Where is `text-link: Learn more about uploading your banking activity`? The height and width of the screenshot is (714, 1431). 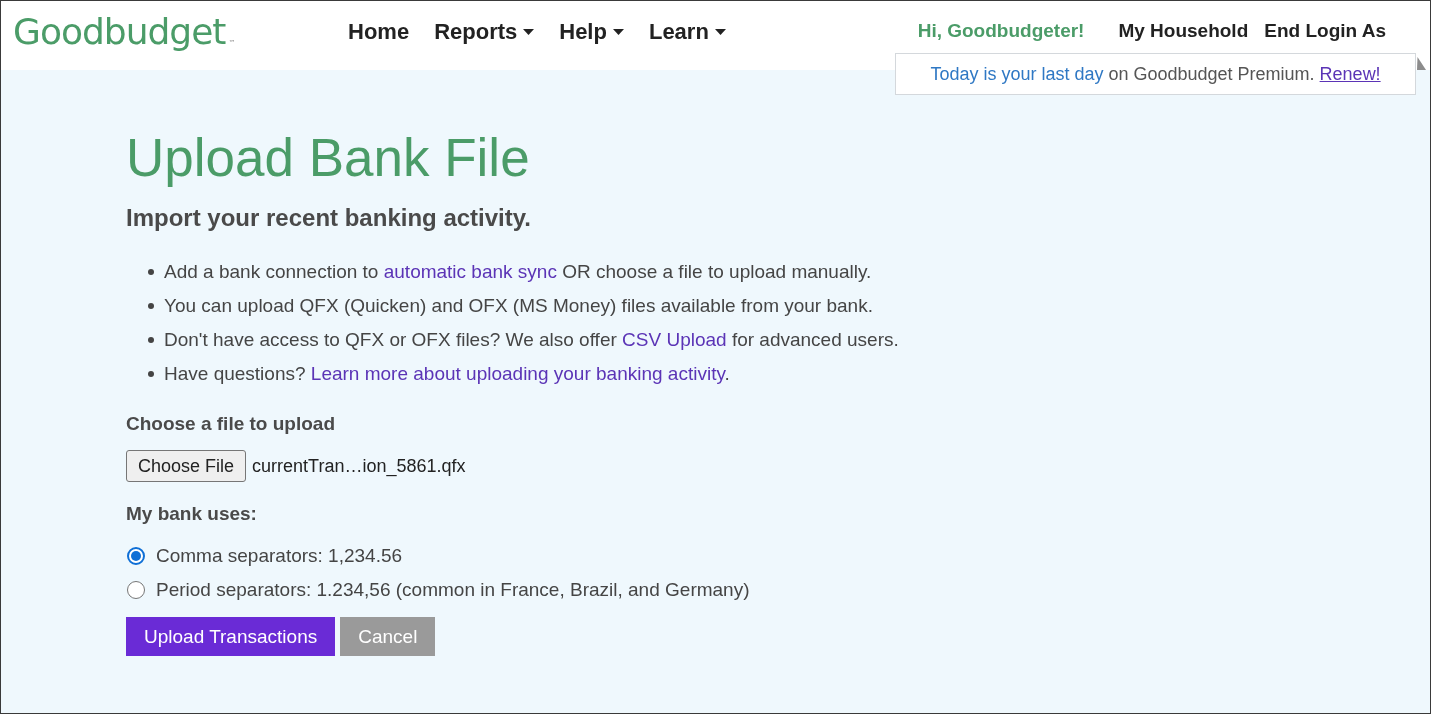 text-link: Learn more about uploading your banking activity is located at coordinates (517, 373).